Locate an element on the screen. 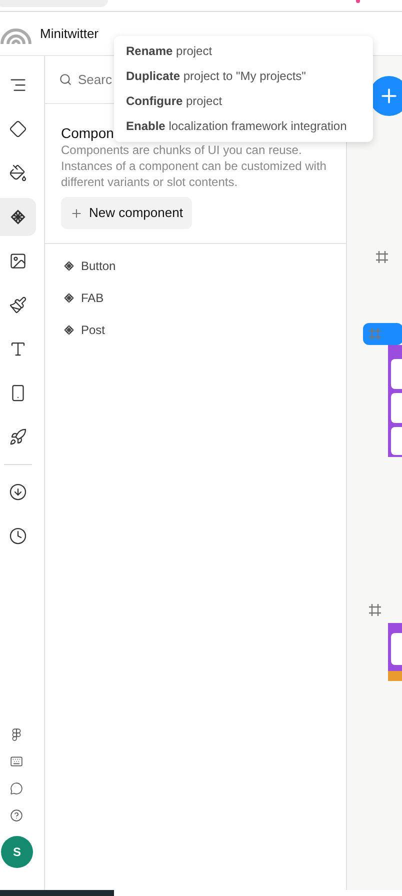 Image resolution: width=402 pixels, height=896 pixels. search-icon is located at coordinates (65, 79).